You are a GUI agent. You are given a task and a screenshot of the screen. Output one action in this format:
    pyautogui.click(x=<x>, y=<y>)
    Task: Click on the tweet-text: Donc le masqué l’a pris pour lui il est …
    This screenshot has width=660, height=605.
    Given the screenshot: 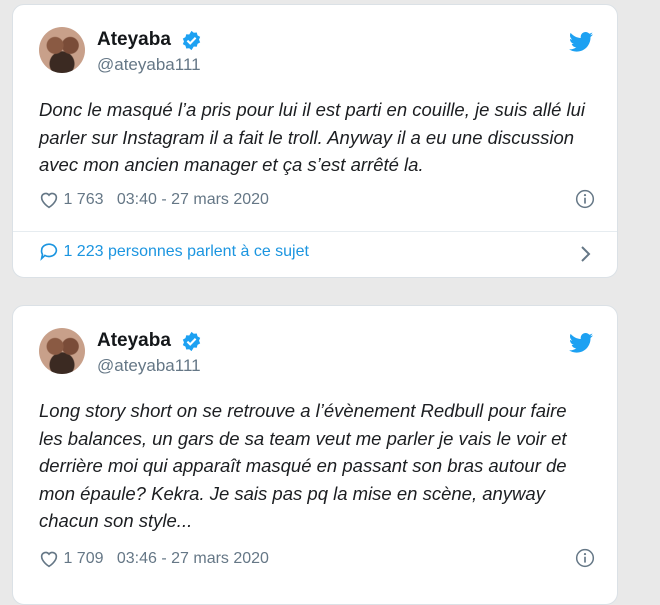 What is the action you would take?
    pyautogui.click(x=312, y=137)
    